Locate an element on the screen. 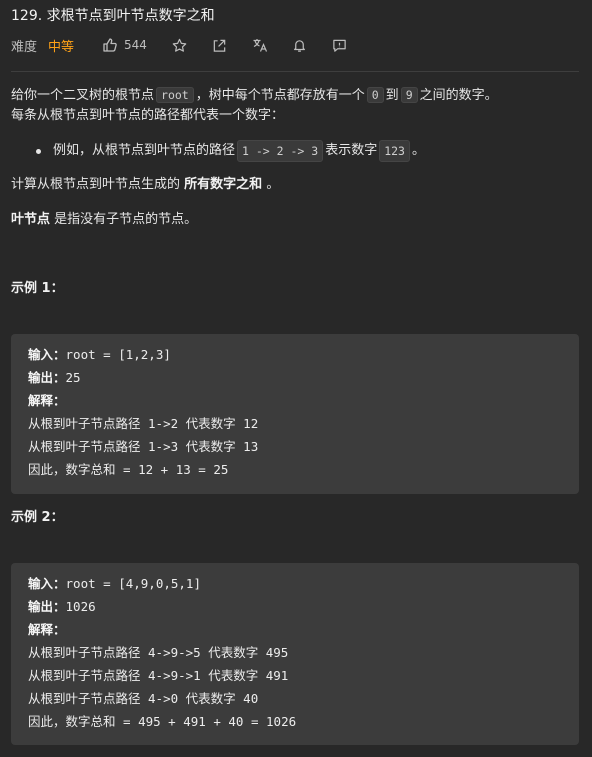  bullet-dot is located at coordinates (38, 151).